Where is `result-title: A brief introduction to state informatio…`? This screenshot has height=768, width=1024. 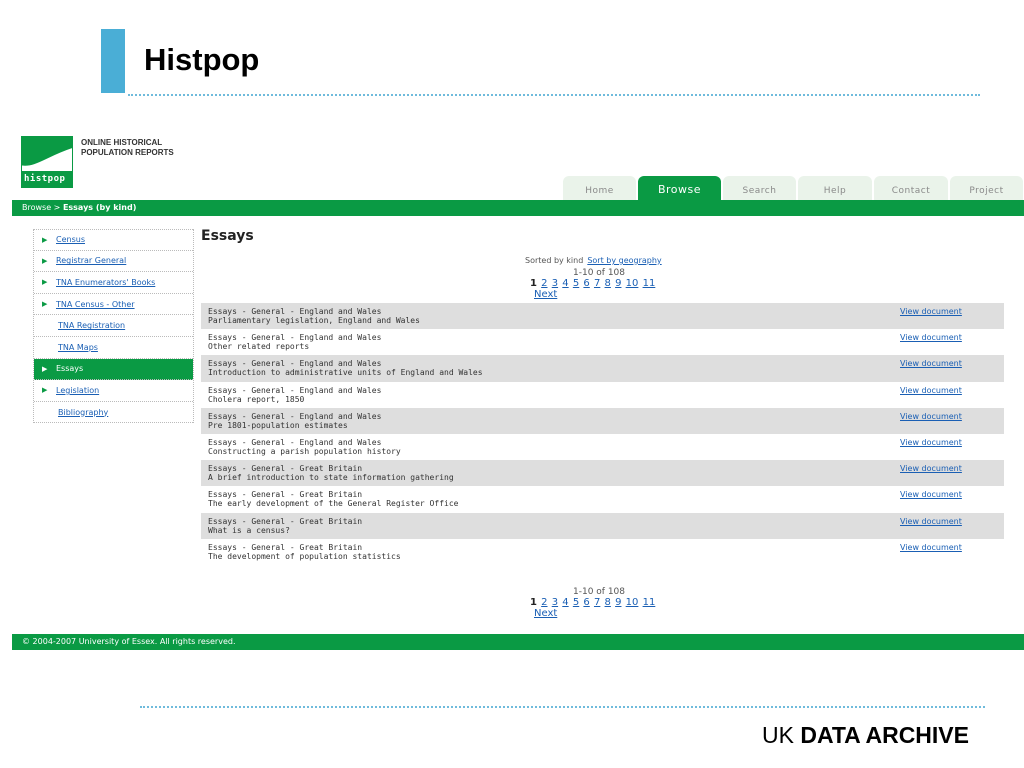
result-title: A brief introduction to state informatio… is located at coordinates (331, 478).